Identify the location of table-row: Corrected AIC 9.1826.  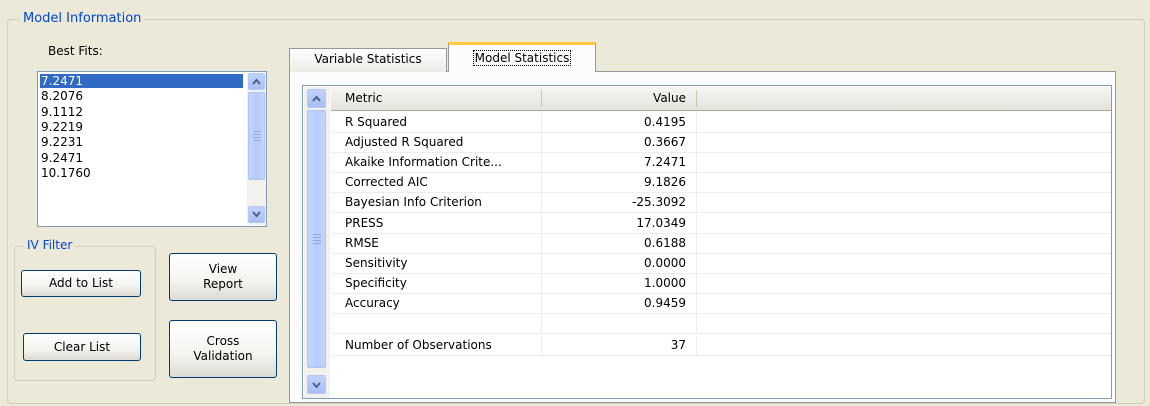
(721, 183).